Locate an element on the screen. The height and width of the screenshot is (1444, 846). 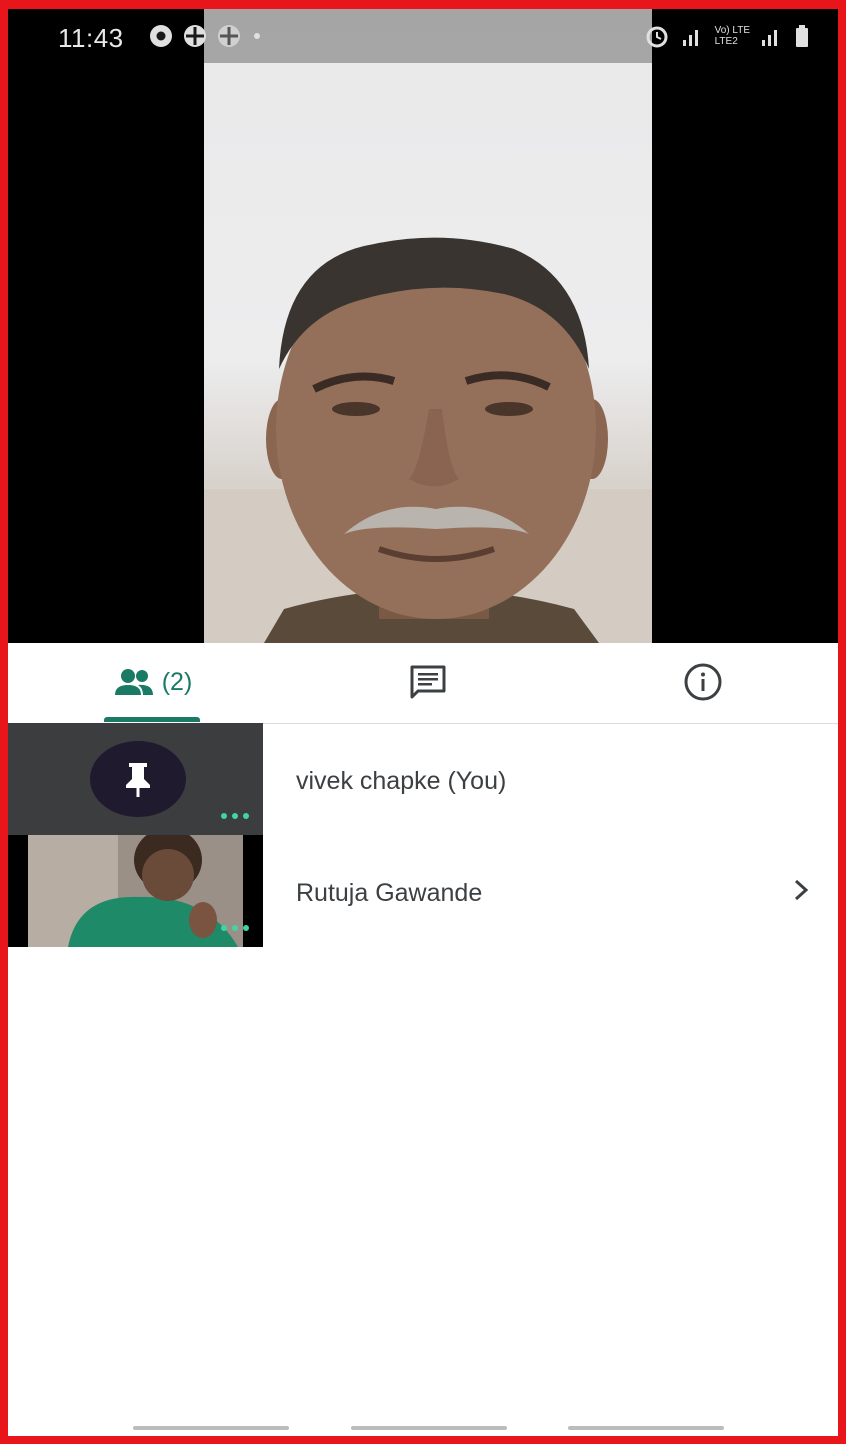
chrome-icon is located at coordinates (161, 36).